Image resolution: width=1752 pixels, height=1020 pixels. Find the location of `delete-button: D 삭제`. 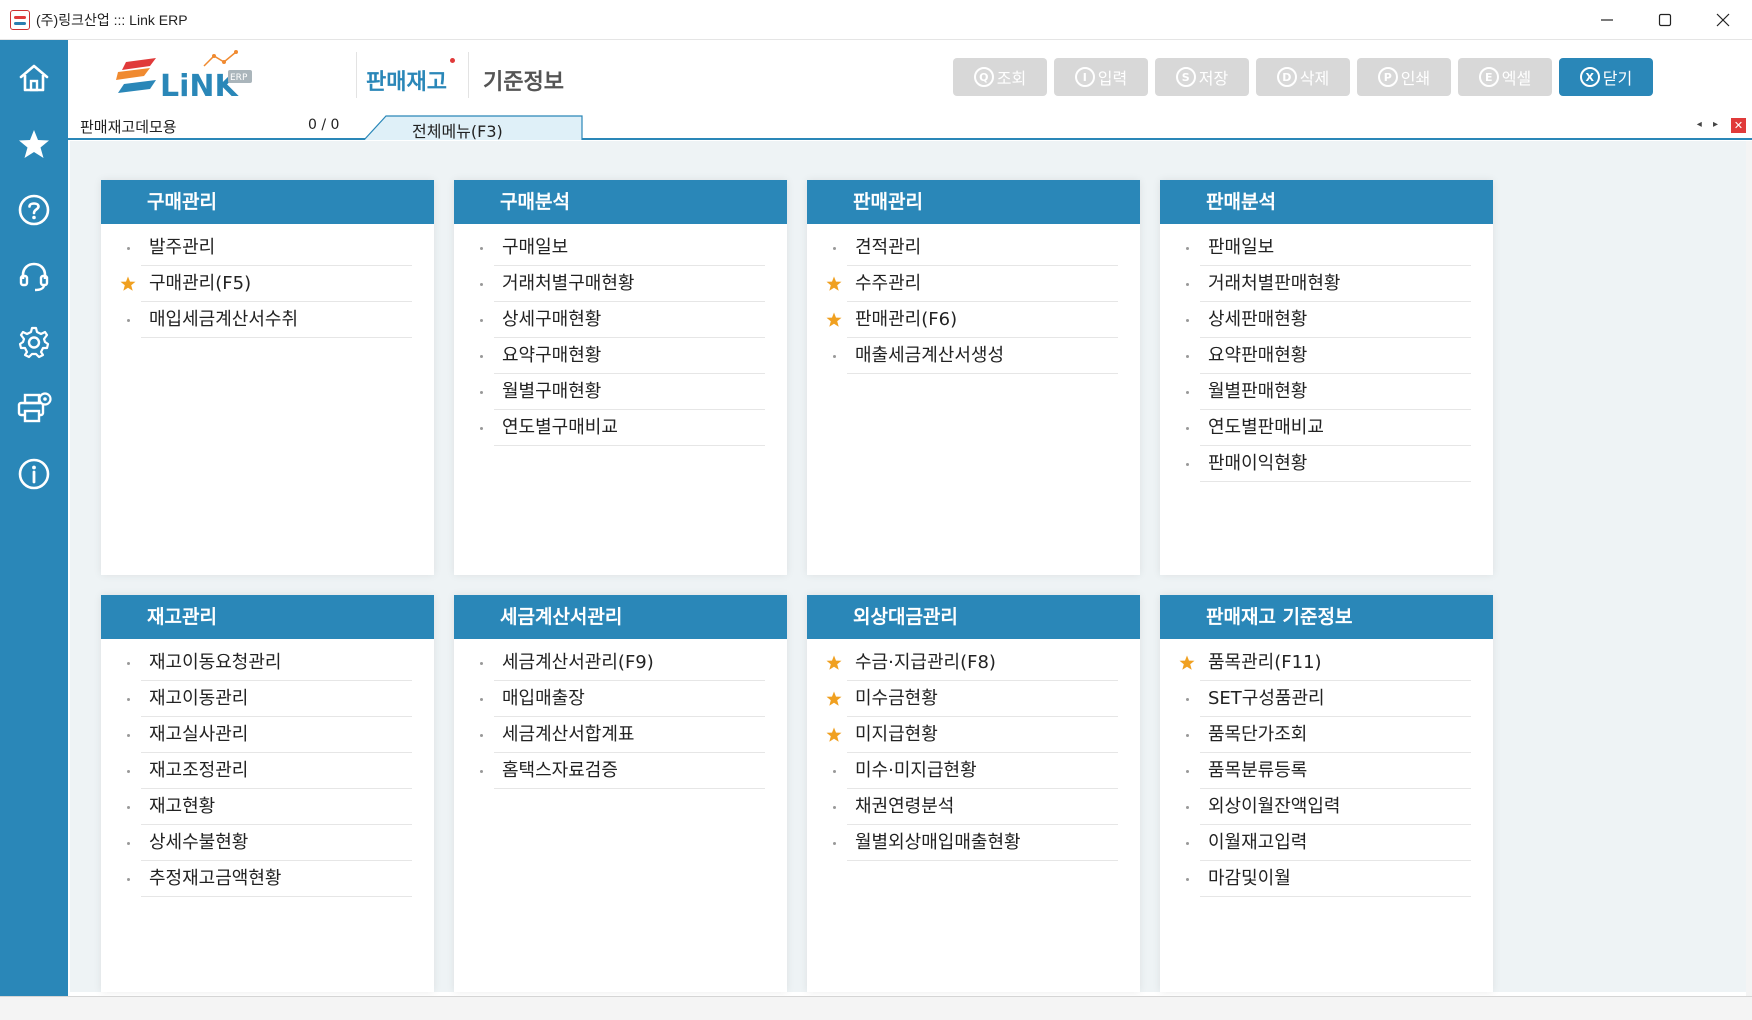

delete-button: D 삭제 is located at coordinates (1303, 77).